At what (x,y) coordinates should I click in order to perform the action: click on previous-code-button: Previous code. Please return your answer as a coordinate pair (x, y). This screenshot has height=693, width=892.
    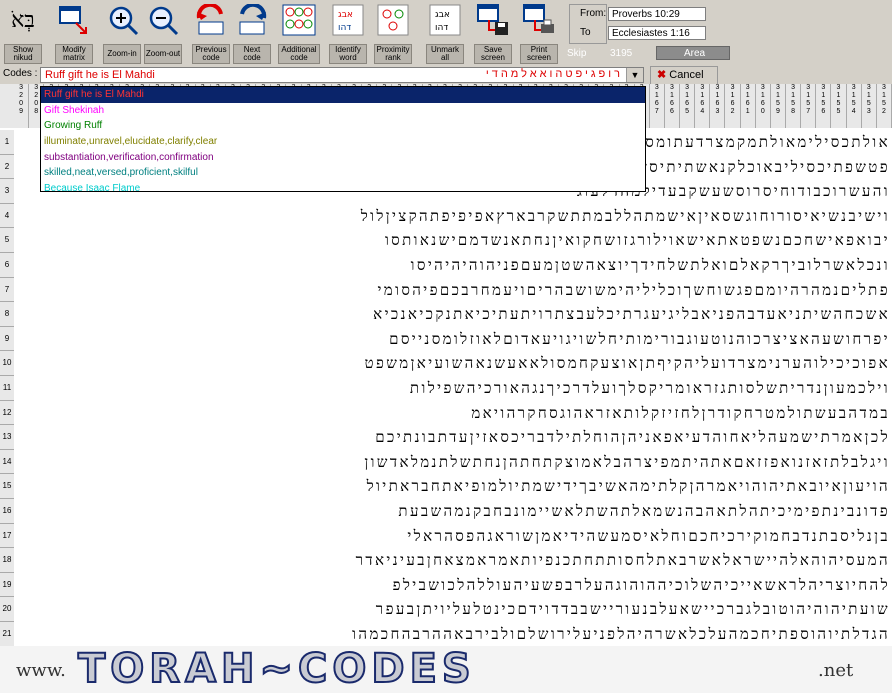
    Looking at the image, I should click on (211, 32).